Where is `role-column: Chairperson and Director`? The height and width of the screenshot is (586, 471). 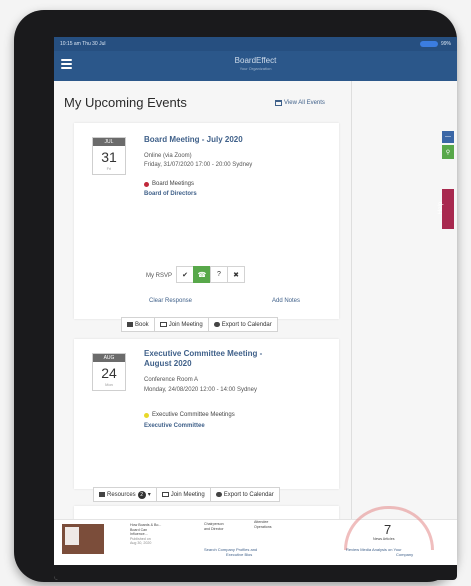
role-column: Chairperson and Director is located at coordinates (214, 526).